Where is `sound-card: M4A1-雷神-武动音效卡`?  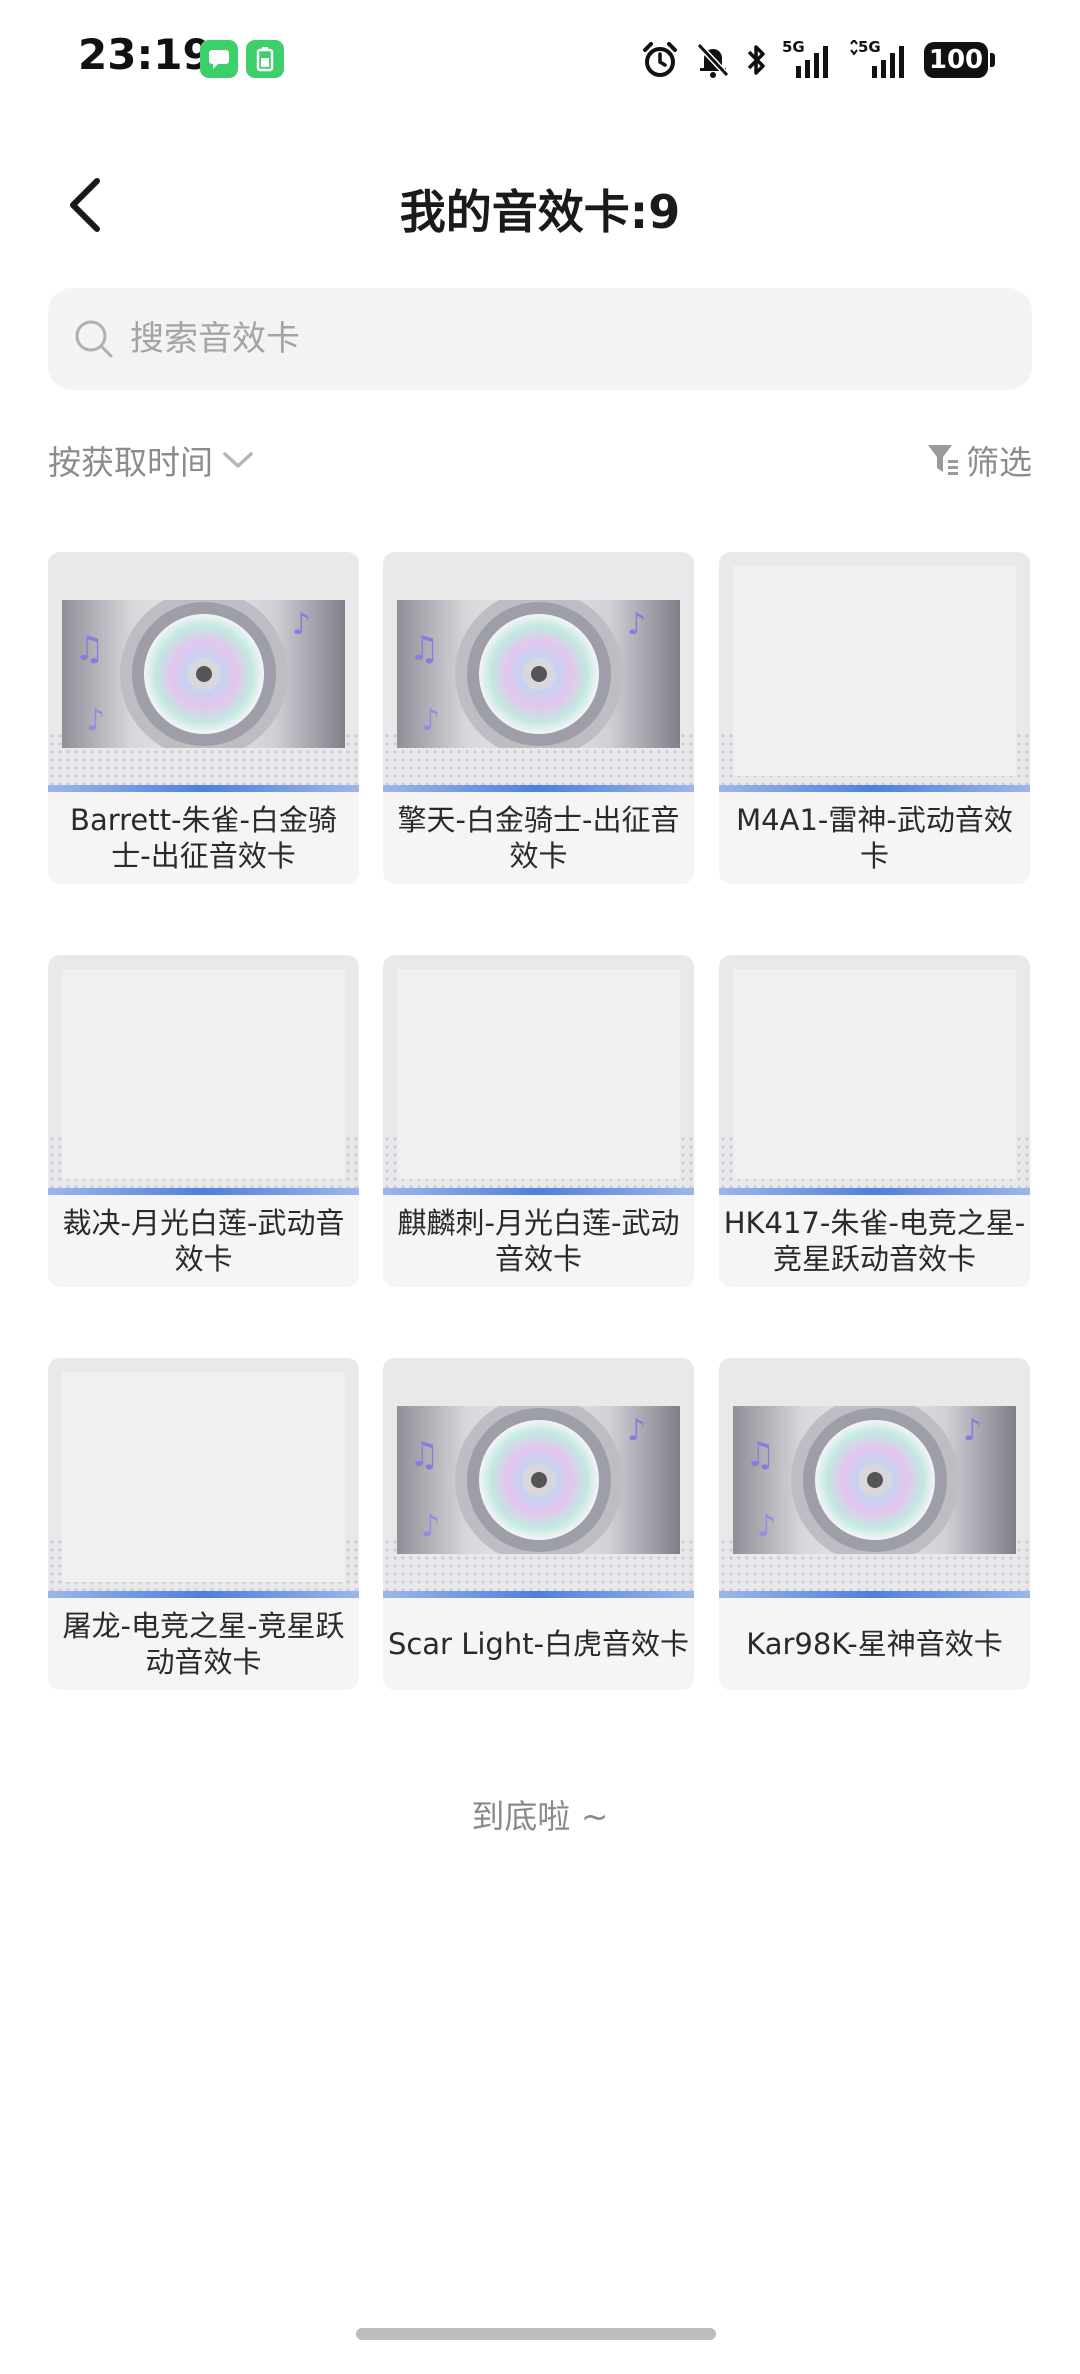
sound-card: M4A1-雷神-武动音效卡 is located at coordinates (874, 718).